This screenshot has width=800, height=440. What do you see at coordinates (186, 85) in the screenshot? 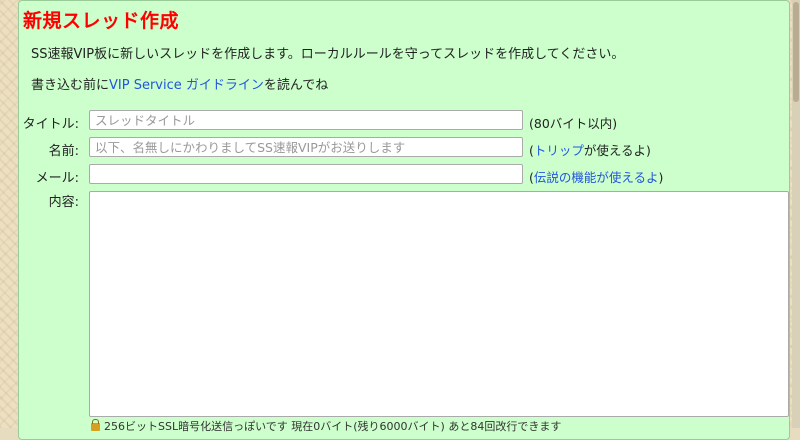
I see `guideline-link: VIP Service ガイドライン` at bounding box center [186, 85].